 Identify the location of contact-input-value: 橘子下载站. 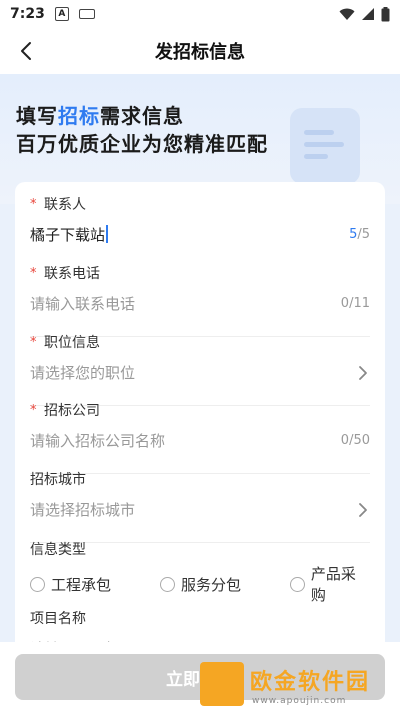
(189, 235).